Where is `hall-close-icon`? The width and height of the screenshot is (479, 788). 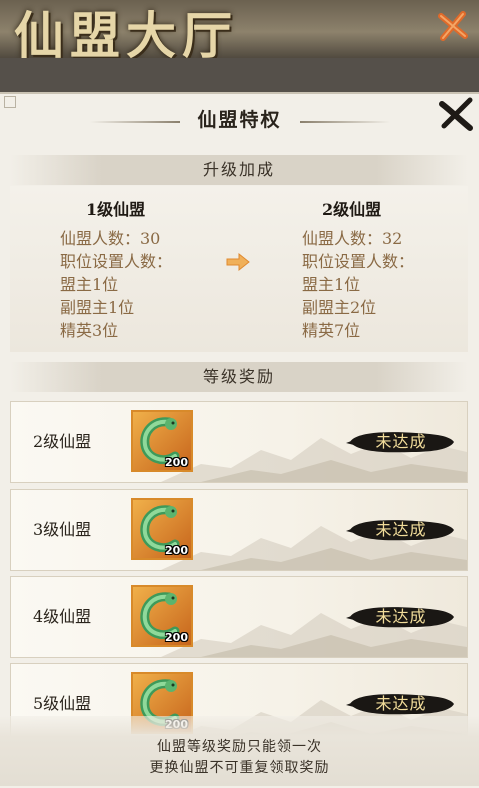 hall-close-icon is located at coordinates (453, 26).